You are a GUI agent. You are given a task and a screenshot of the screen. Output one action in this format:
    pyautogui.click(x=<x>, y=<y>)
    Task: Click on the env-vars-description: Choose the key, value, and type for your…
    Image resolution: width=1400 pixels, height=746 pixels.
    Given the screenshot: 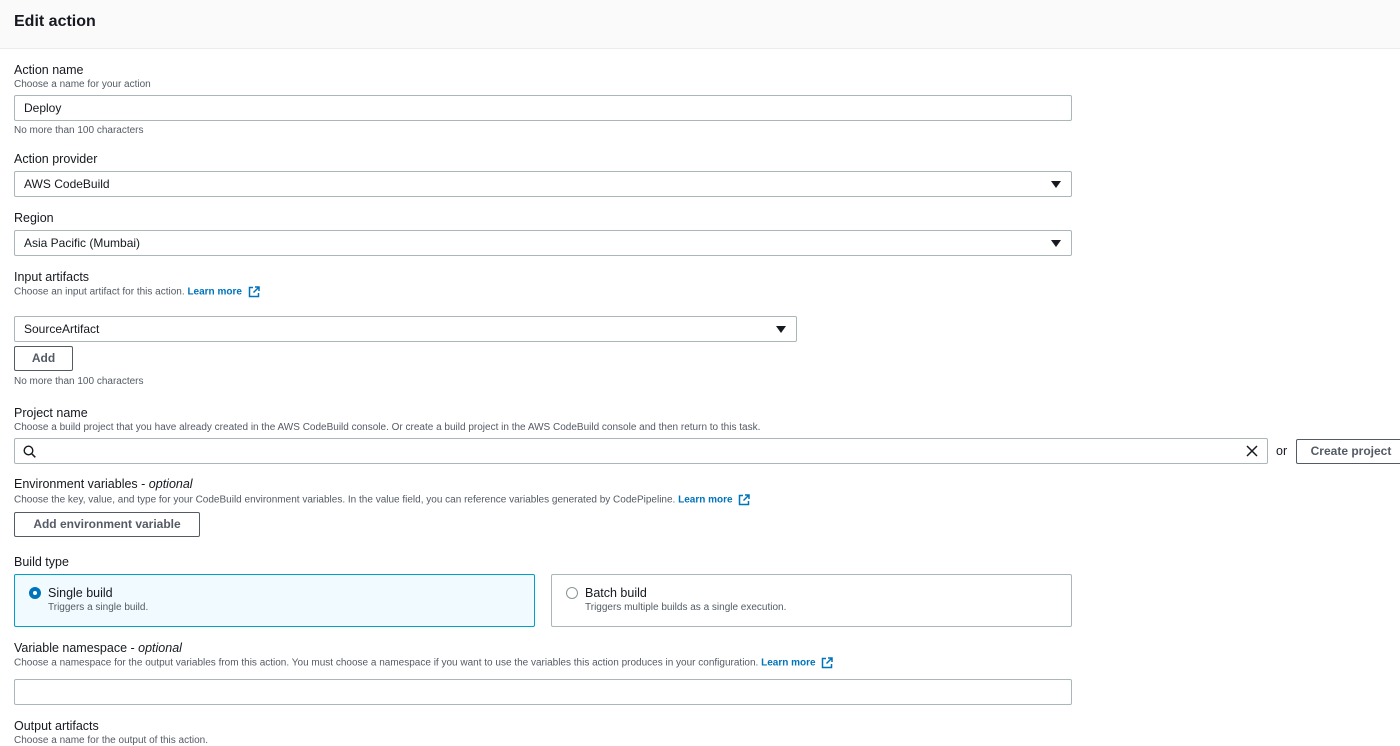 What is the action you would take?
    pyautogui.click(x=382, y=500)
    